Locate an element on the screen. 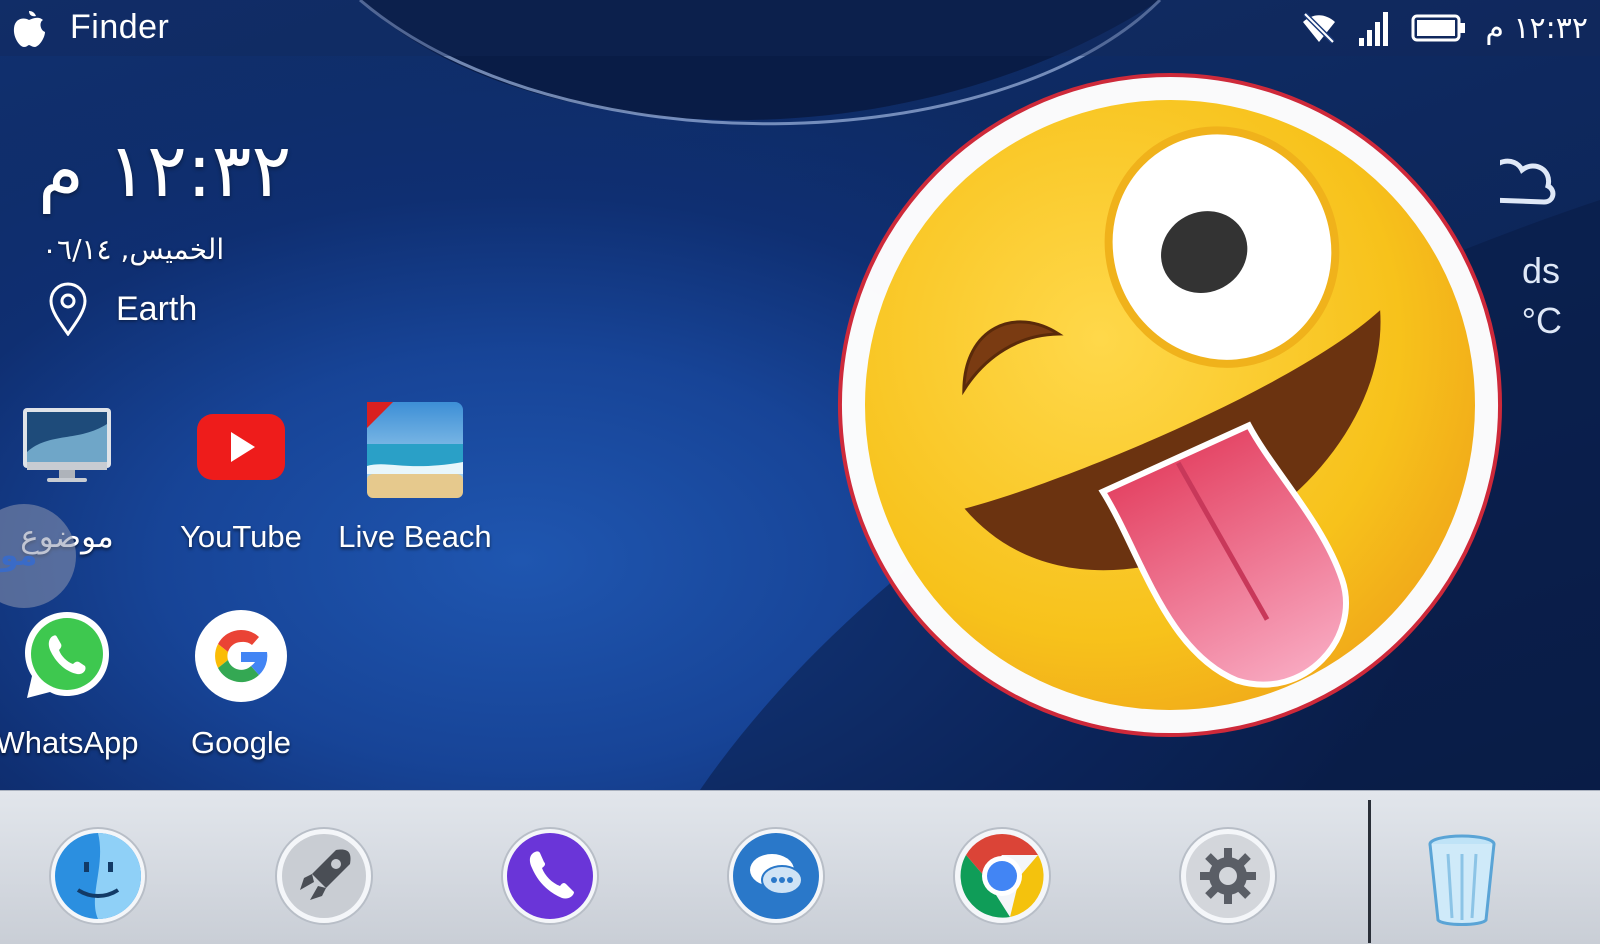 The width and height of the screenshot is (1600, 944). clock-date: الخميس, ٠٦/١٤ is located at coordinates (133, 249).